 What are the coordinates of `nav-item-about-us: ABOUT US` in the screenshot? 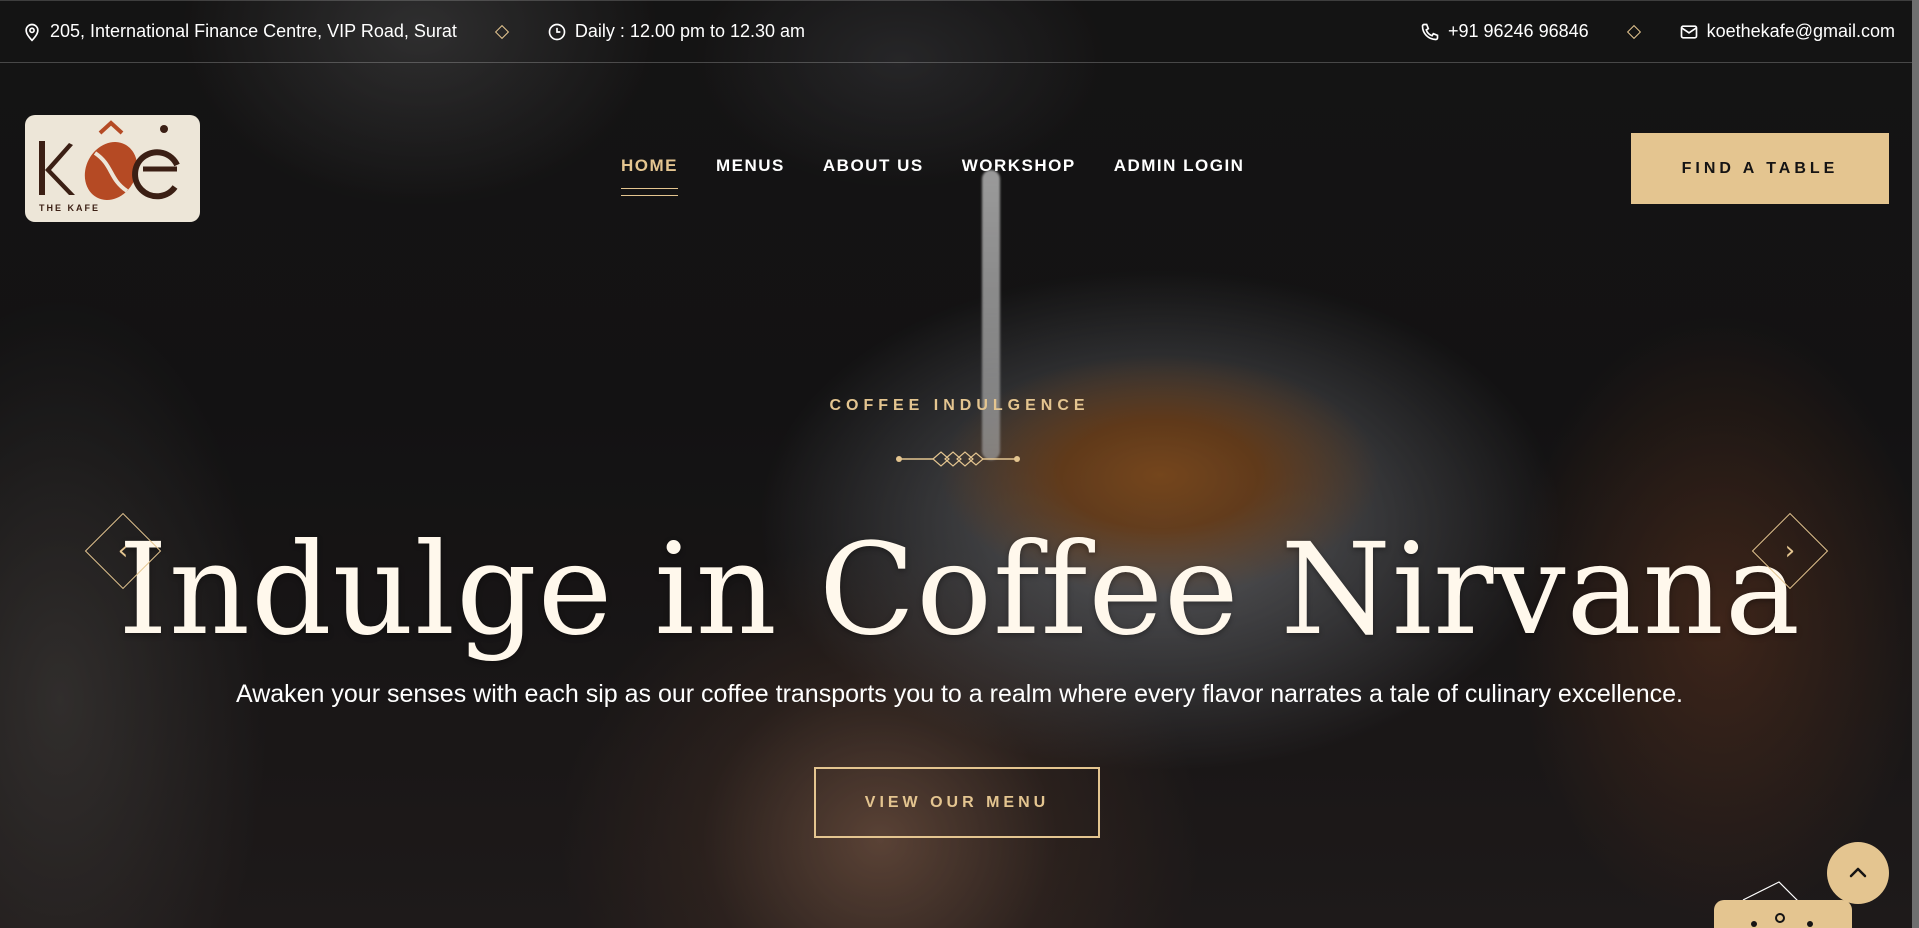 It's located at (873, 166).